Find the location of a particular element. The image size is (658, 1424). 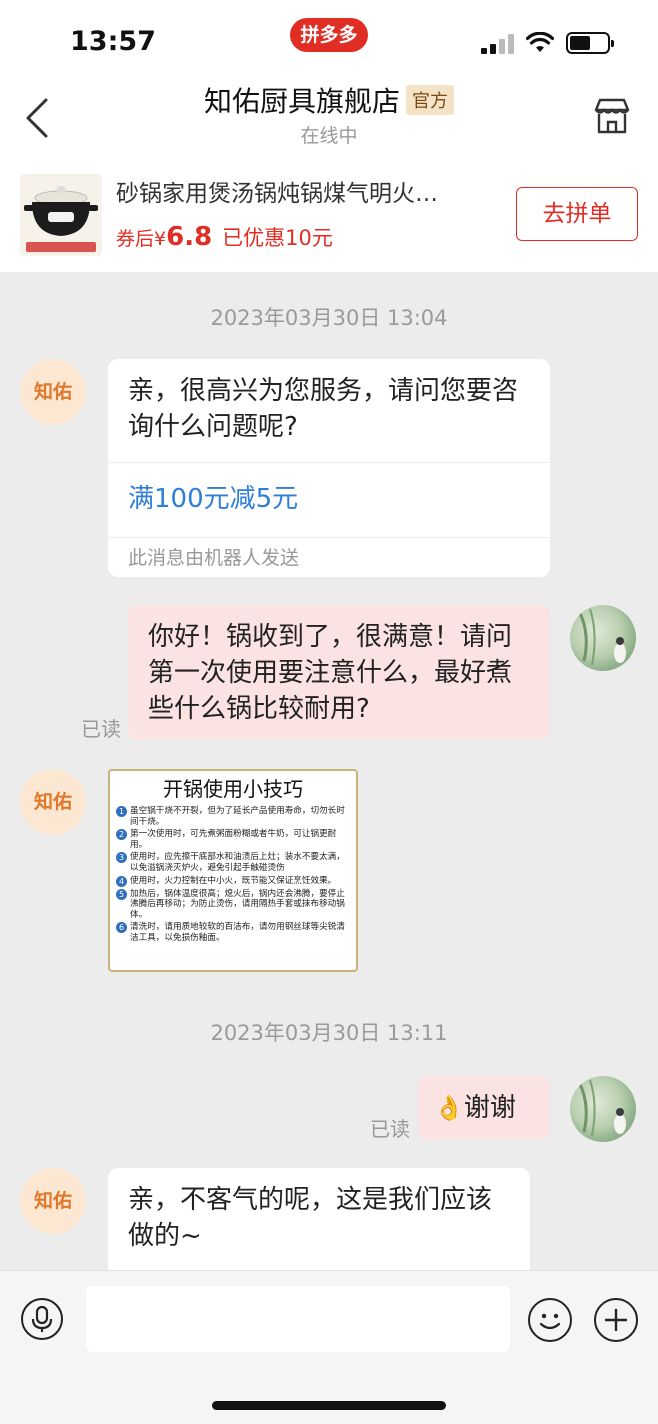

price-prefix: 券后 is located at coordinates (135, 239).